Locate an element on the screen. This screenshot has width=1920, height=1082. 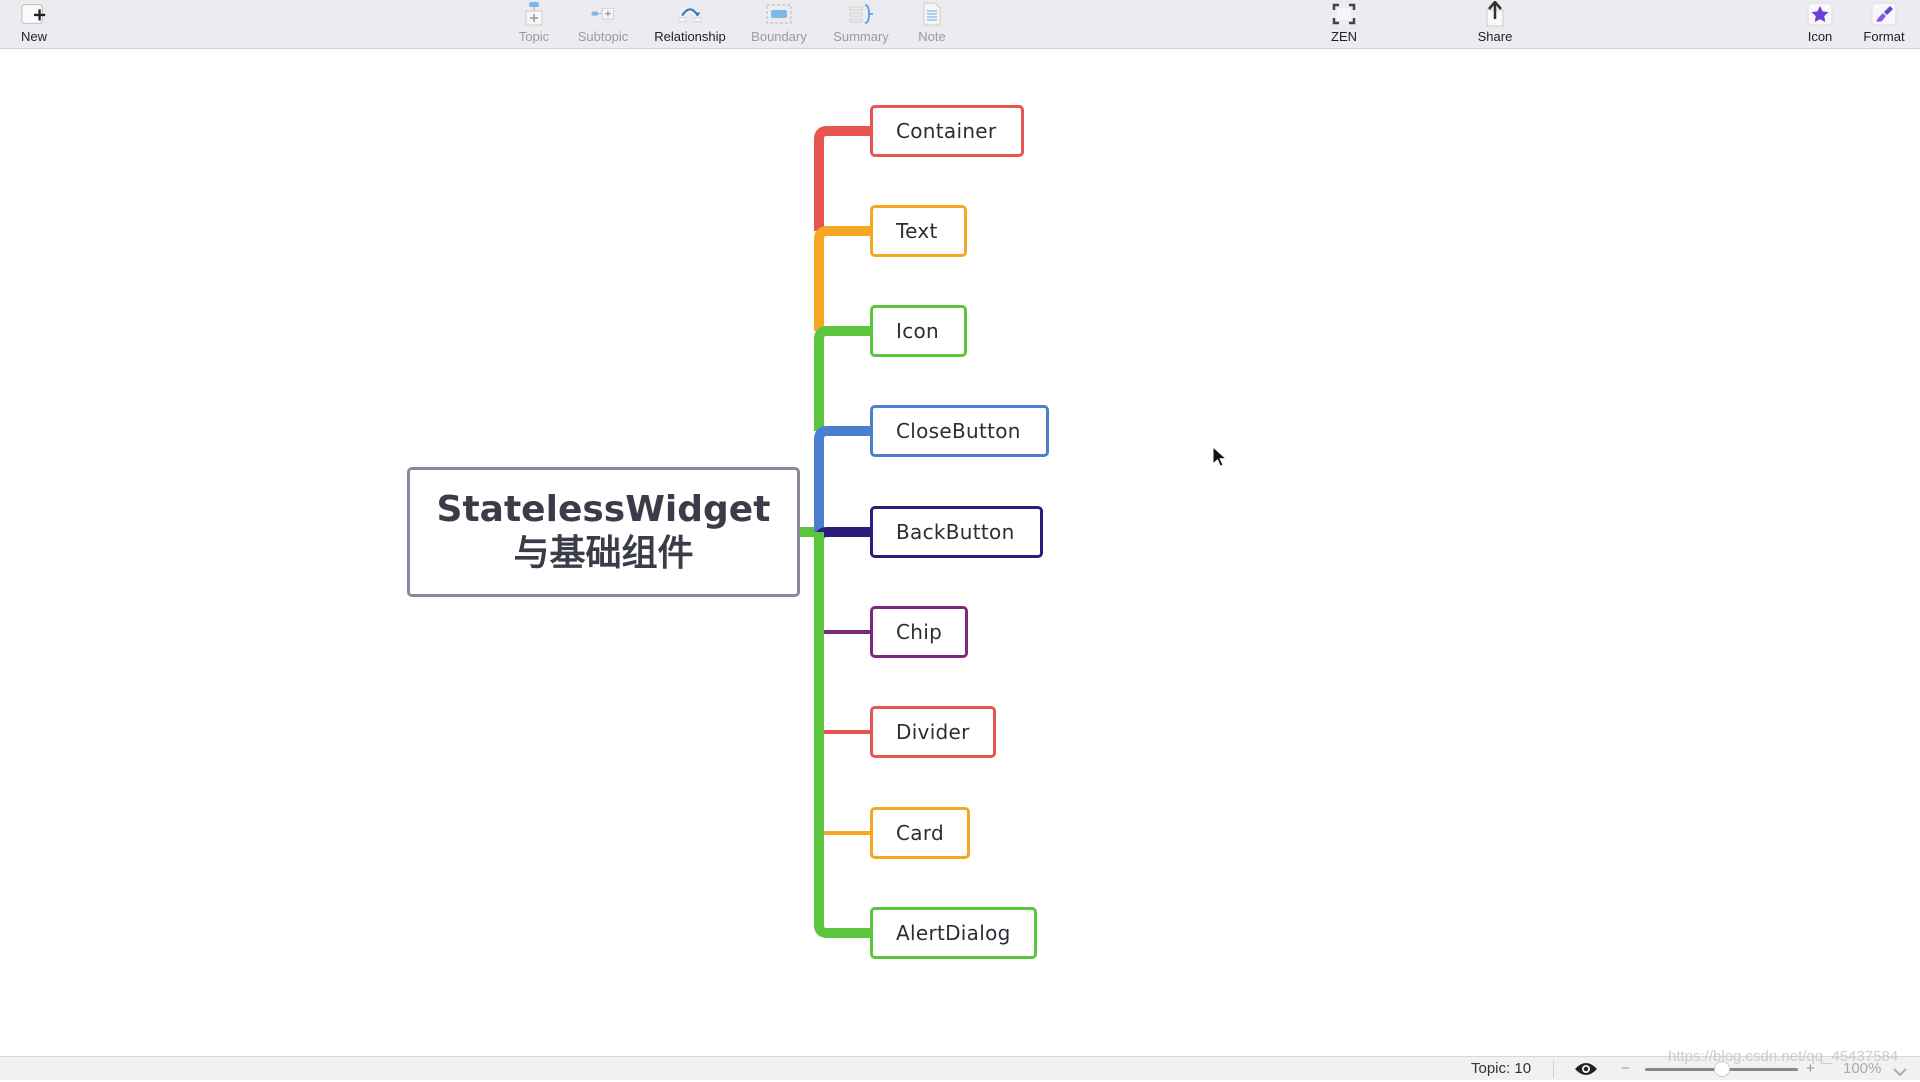
topic-label: Icon is located at coordinates (918, 331).